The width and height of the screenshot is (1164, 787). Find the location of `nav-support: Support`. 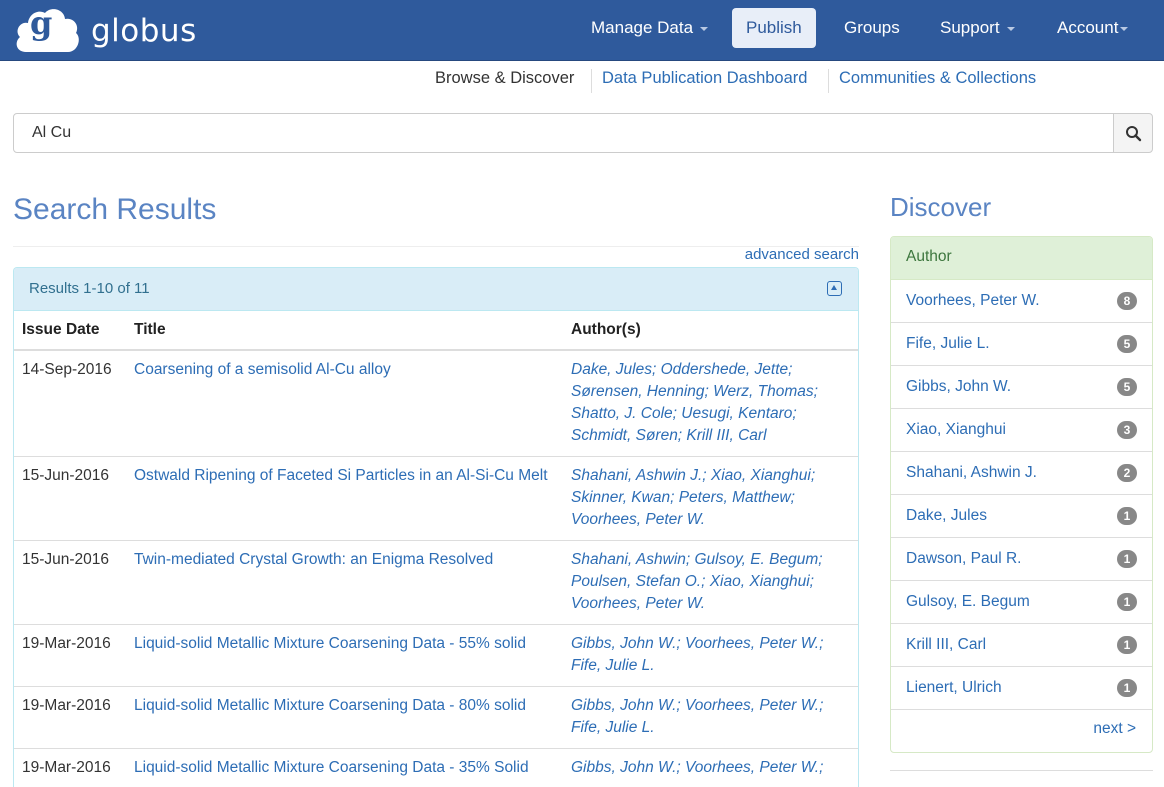

nav-support: Support is located at coordinates (977, 28).